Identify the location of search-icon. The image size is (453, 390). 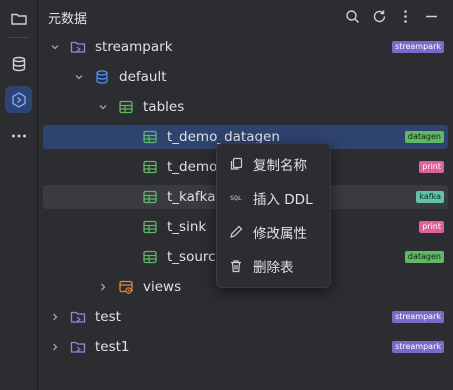
(352, 16).